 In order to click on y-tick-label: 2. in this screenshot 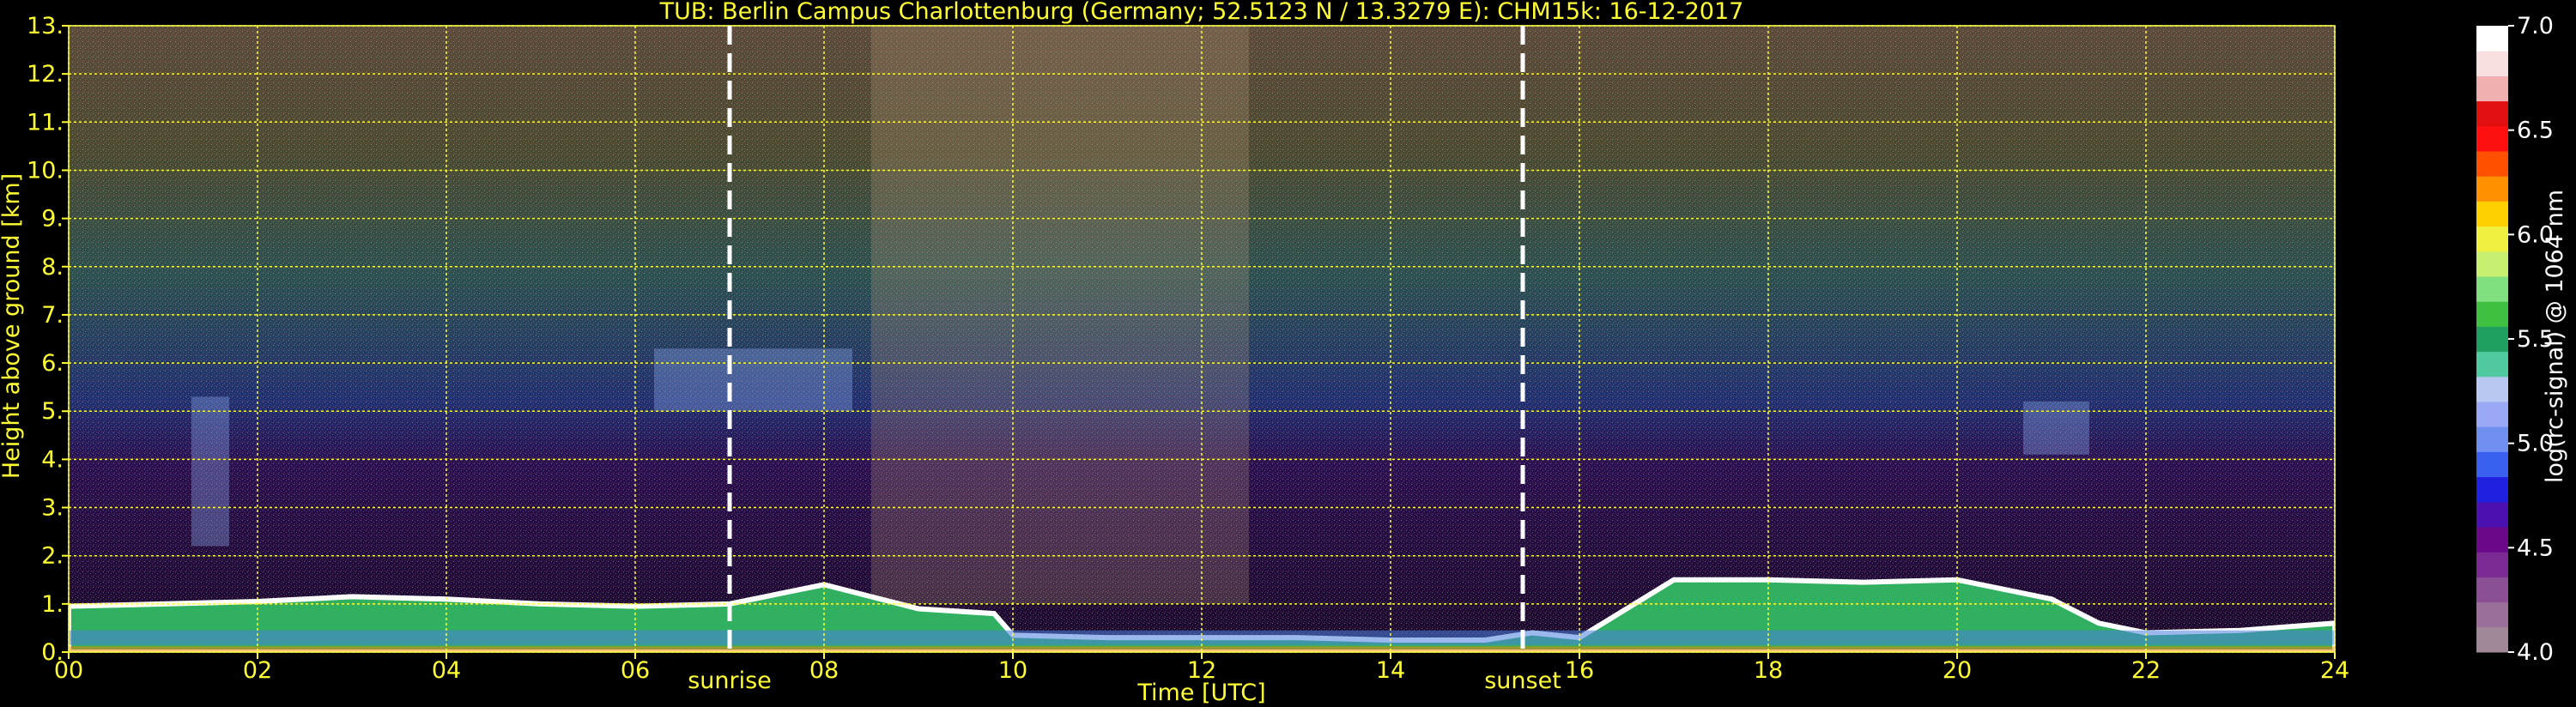, I will do `click(52, 556)`.